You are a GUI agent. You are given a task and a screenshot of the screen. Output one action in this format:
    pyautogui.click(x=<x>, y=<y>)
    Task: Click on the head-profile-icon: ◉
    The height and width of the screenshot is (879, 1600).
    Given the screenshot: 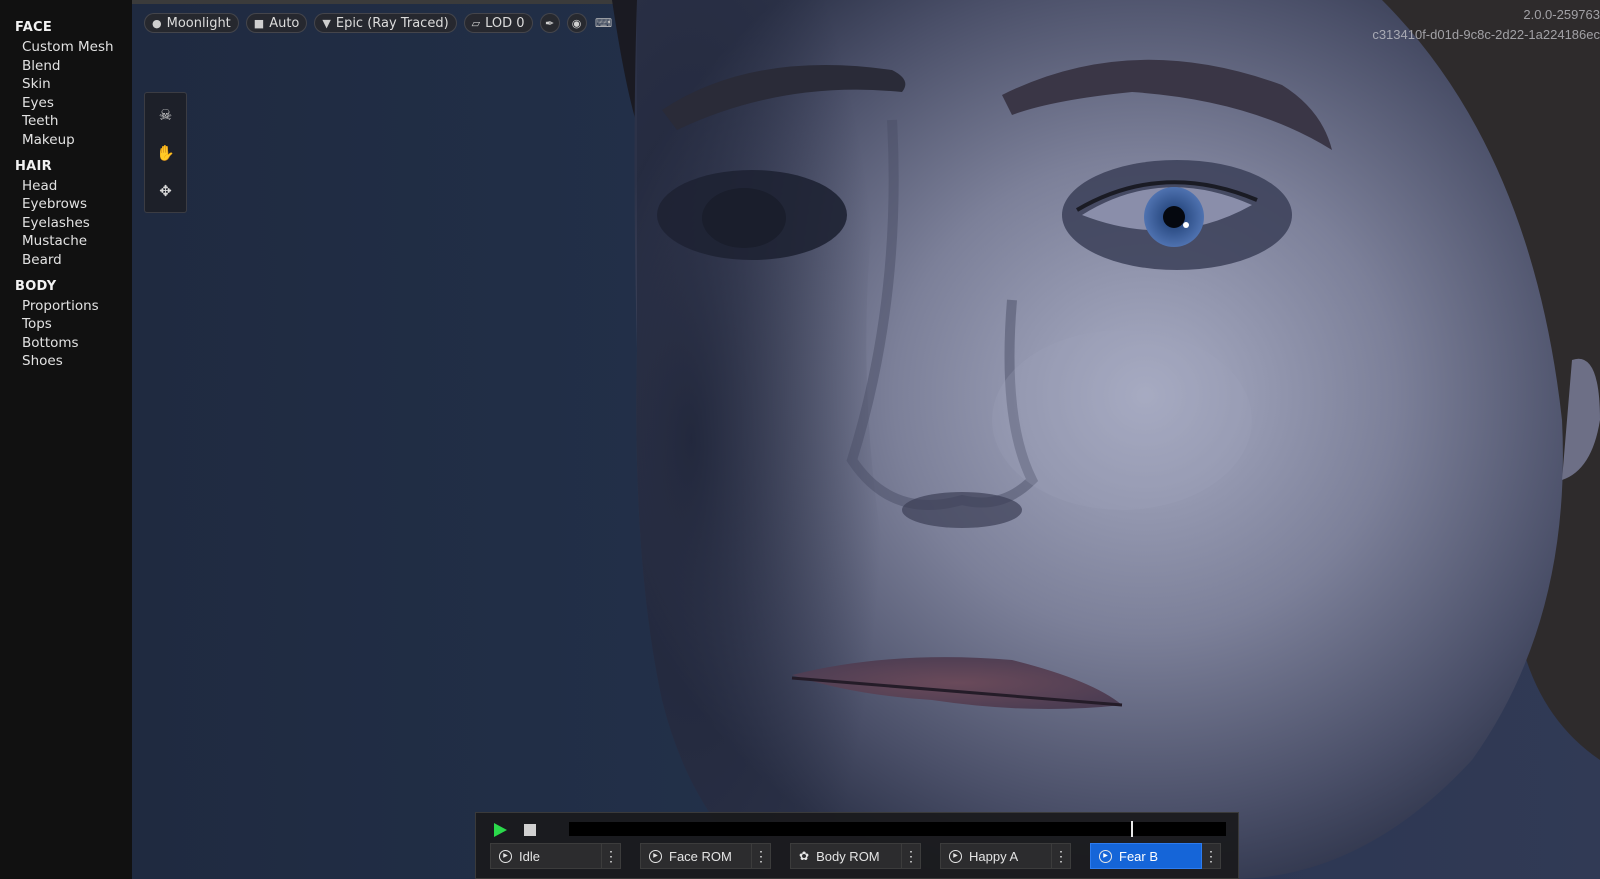 What is the action you would take?
    pyautogui.click(x=576, y=23)
    